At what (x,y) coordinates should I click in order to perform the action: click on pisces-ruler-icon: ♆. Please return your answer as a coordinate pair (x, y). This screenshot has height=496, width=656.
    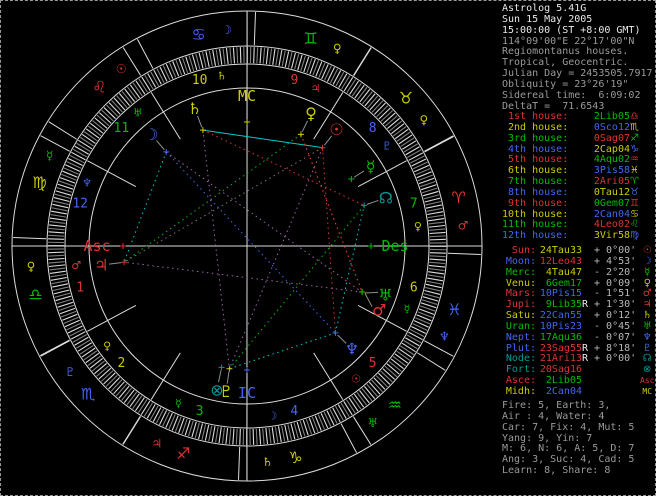
    Looking at the image, I should click on (444, 336).